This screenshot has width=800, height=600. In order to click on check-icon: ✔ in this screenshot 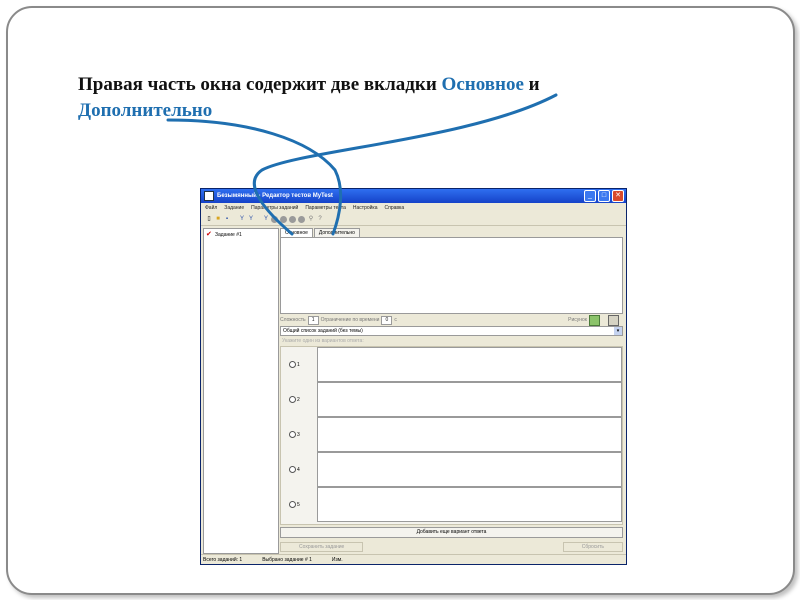, I will do `click(209, 234)`.